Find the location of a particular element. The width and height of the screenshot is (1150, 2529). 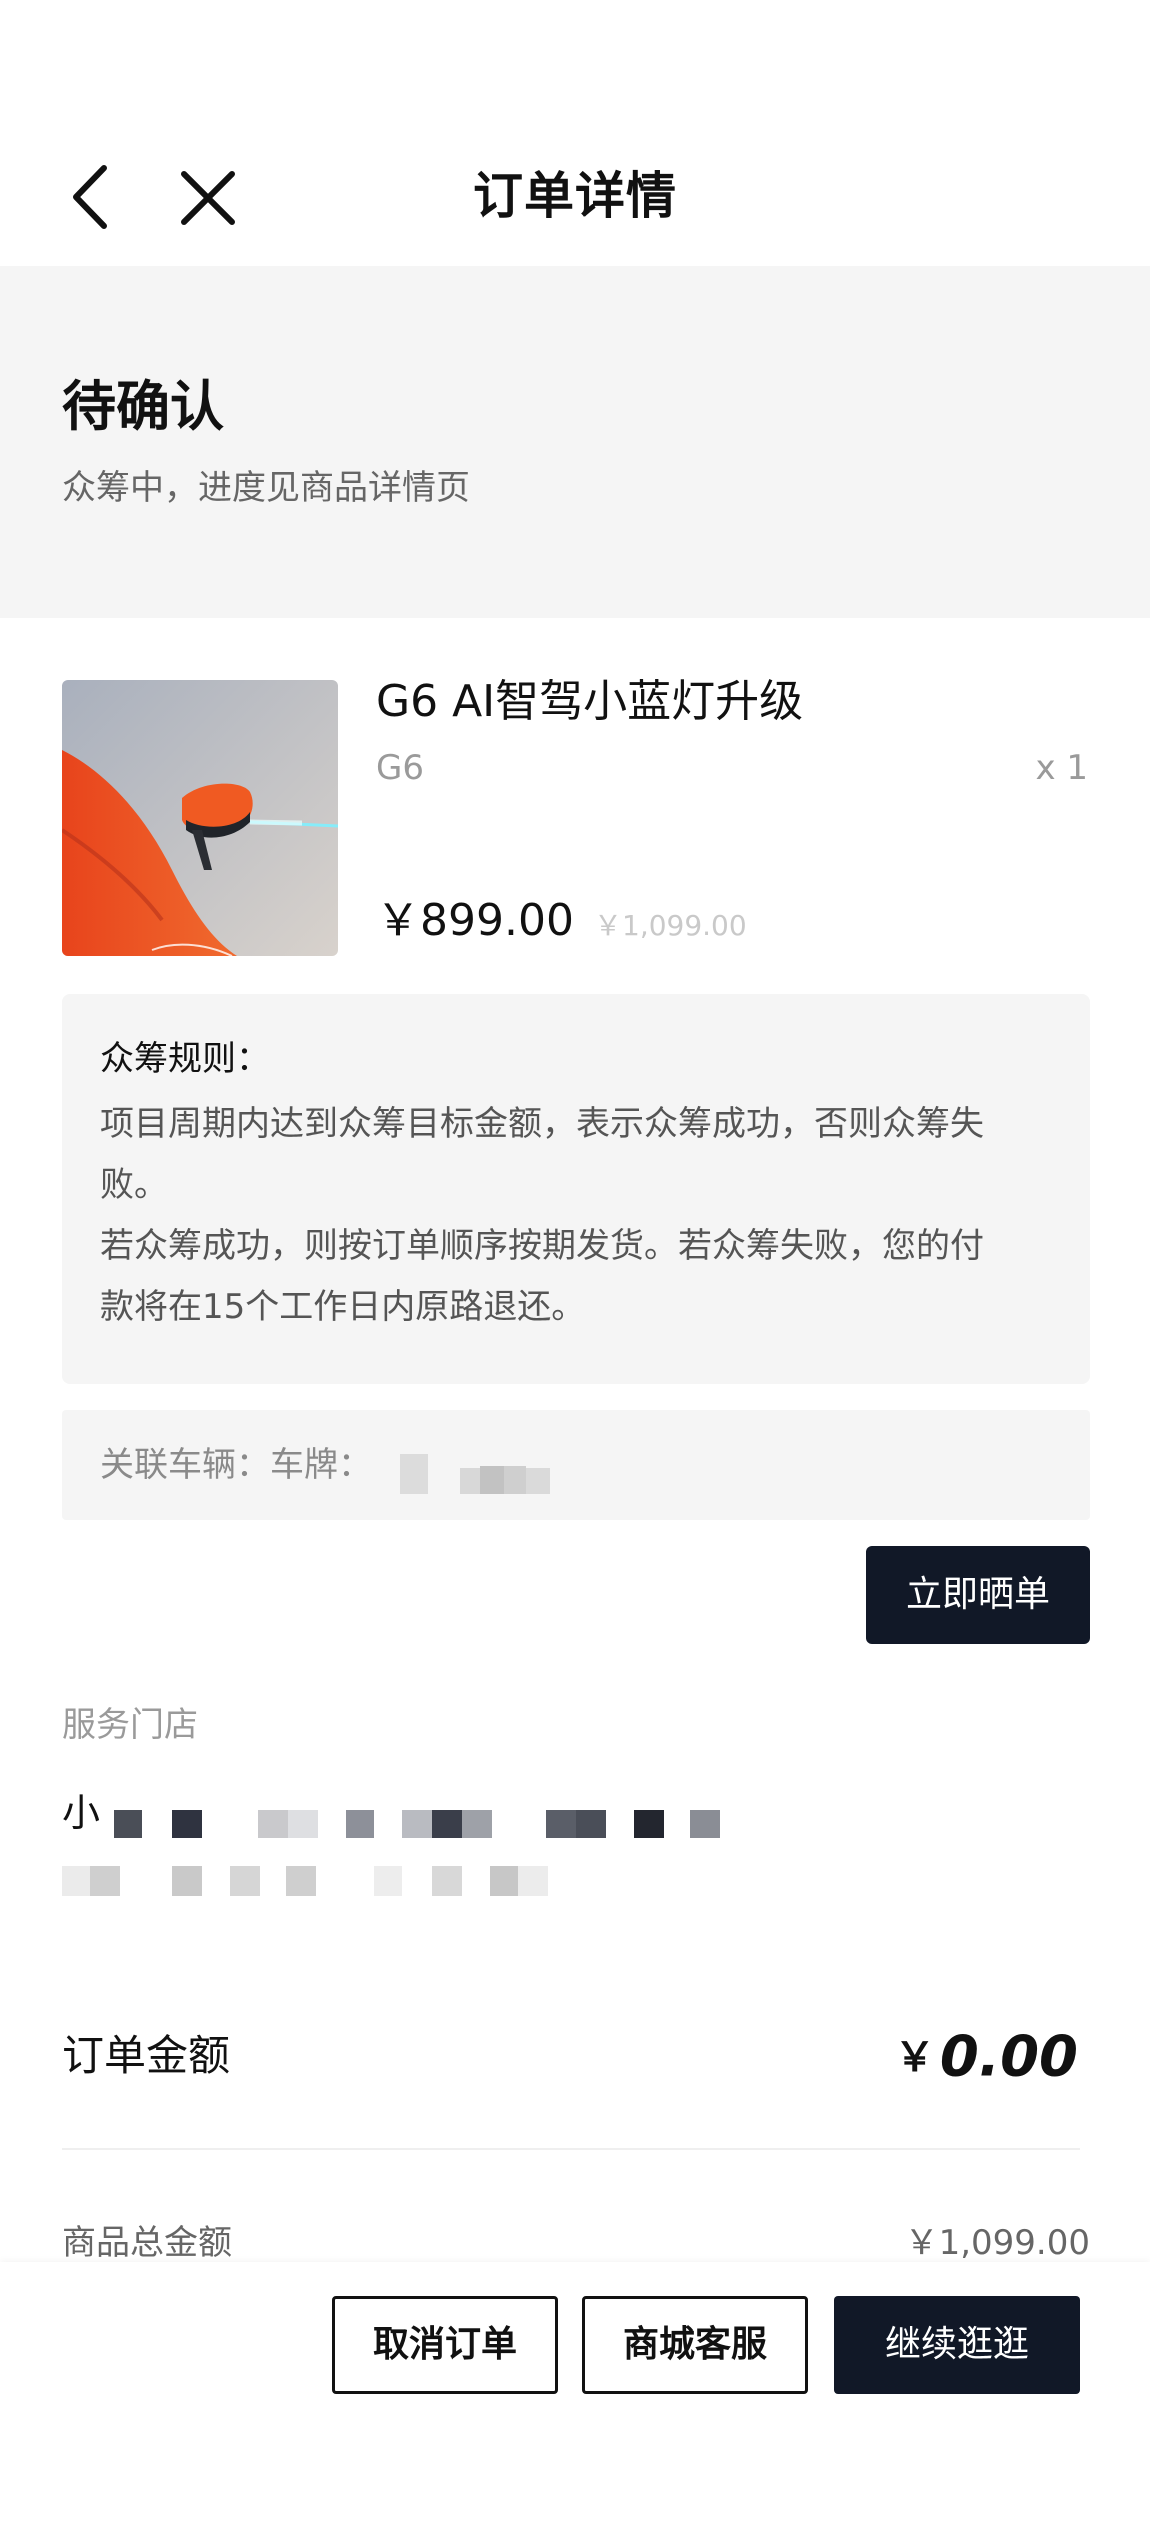

continue-shopping-button: 继续逛逛 is located at coordinates (957, 2345).